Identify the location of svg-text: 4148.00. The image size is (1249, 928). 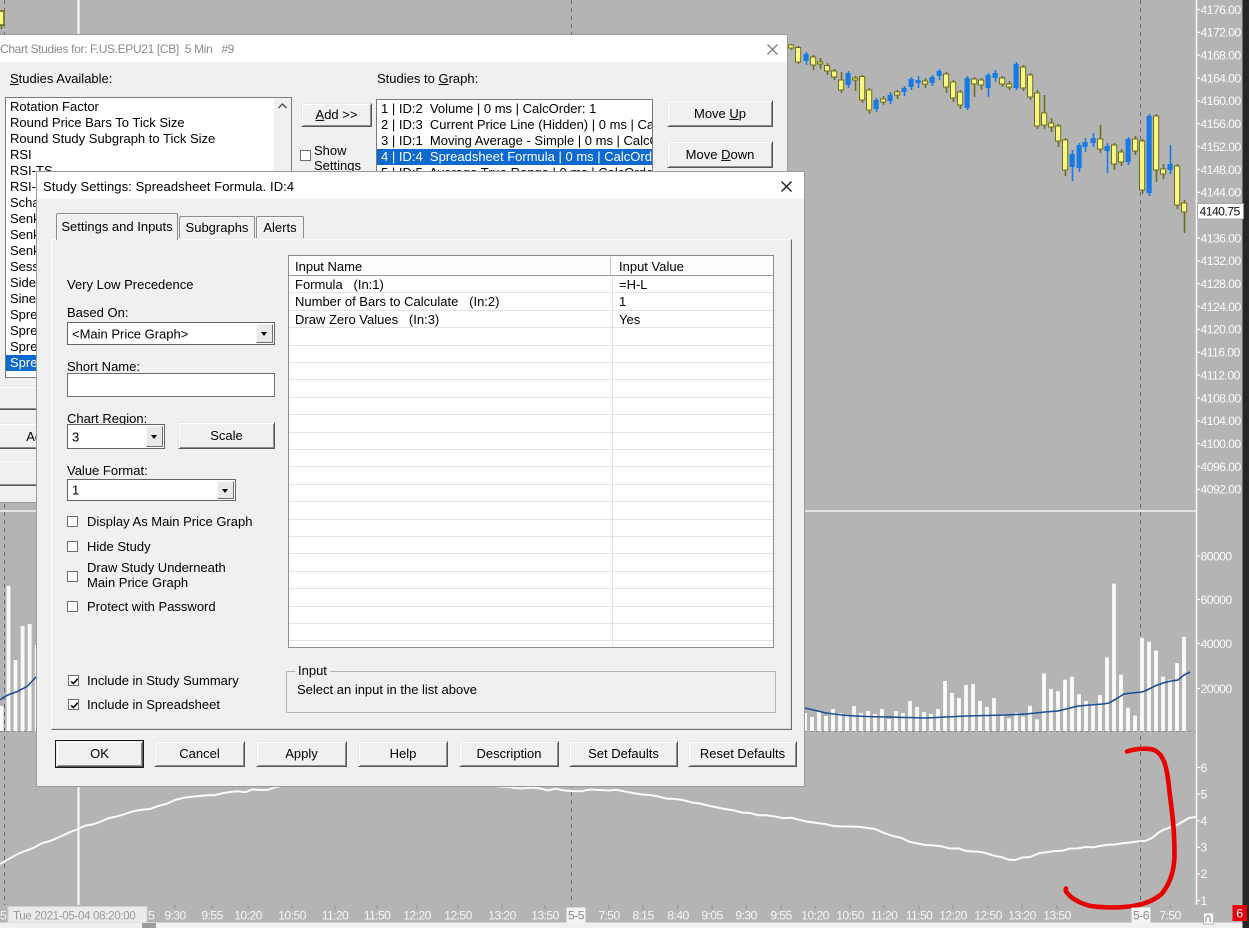
(1221, 170).